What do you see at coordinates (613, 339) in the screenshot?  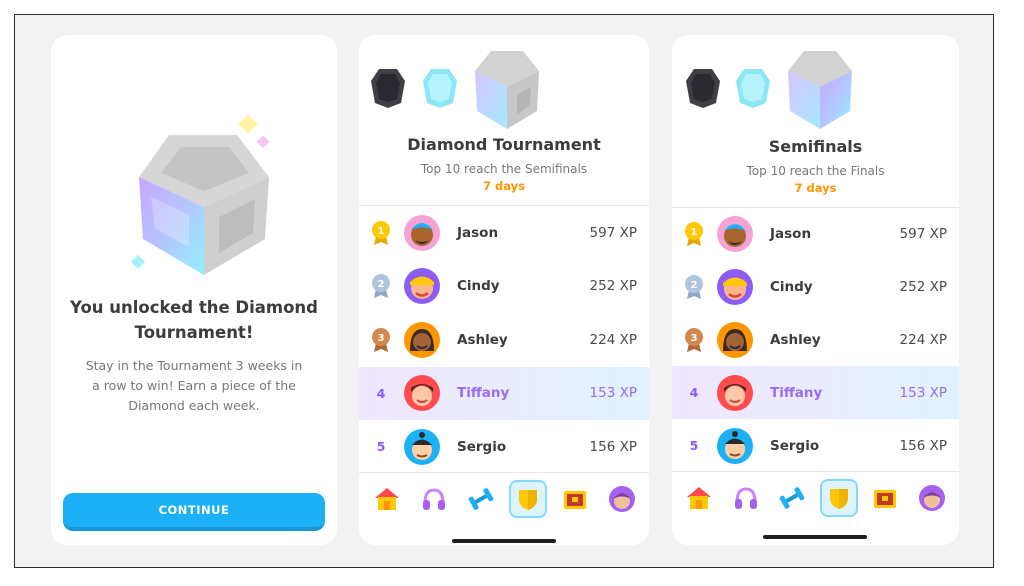 I see `user-xp: 224 XP` at bounding box center [613, 339].